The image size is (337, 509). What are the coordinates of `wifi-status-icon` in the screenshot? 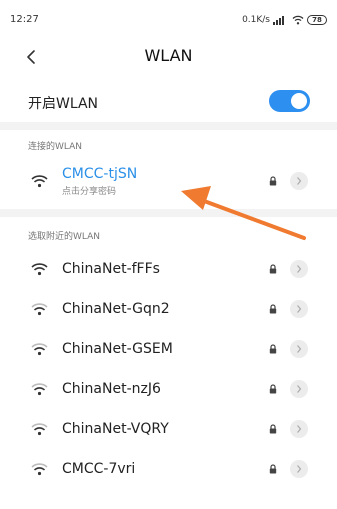 It's located at (298, 20).